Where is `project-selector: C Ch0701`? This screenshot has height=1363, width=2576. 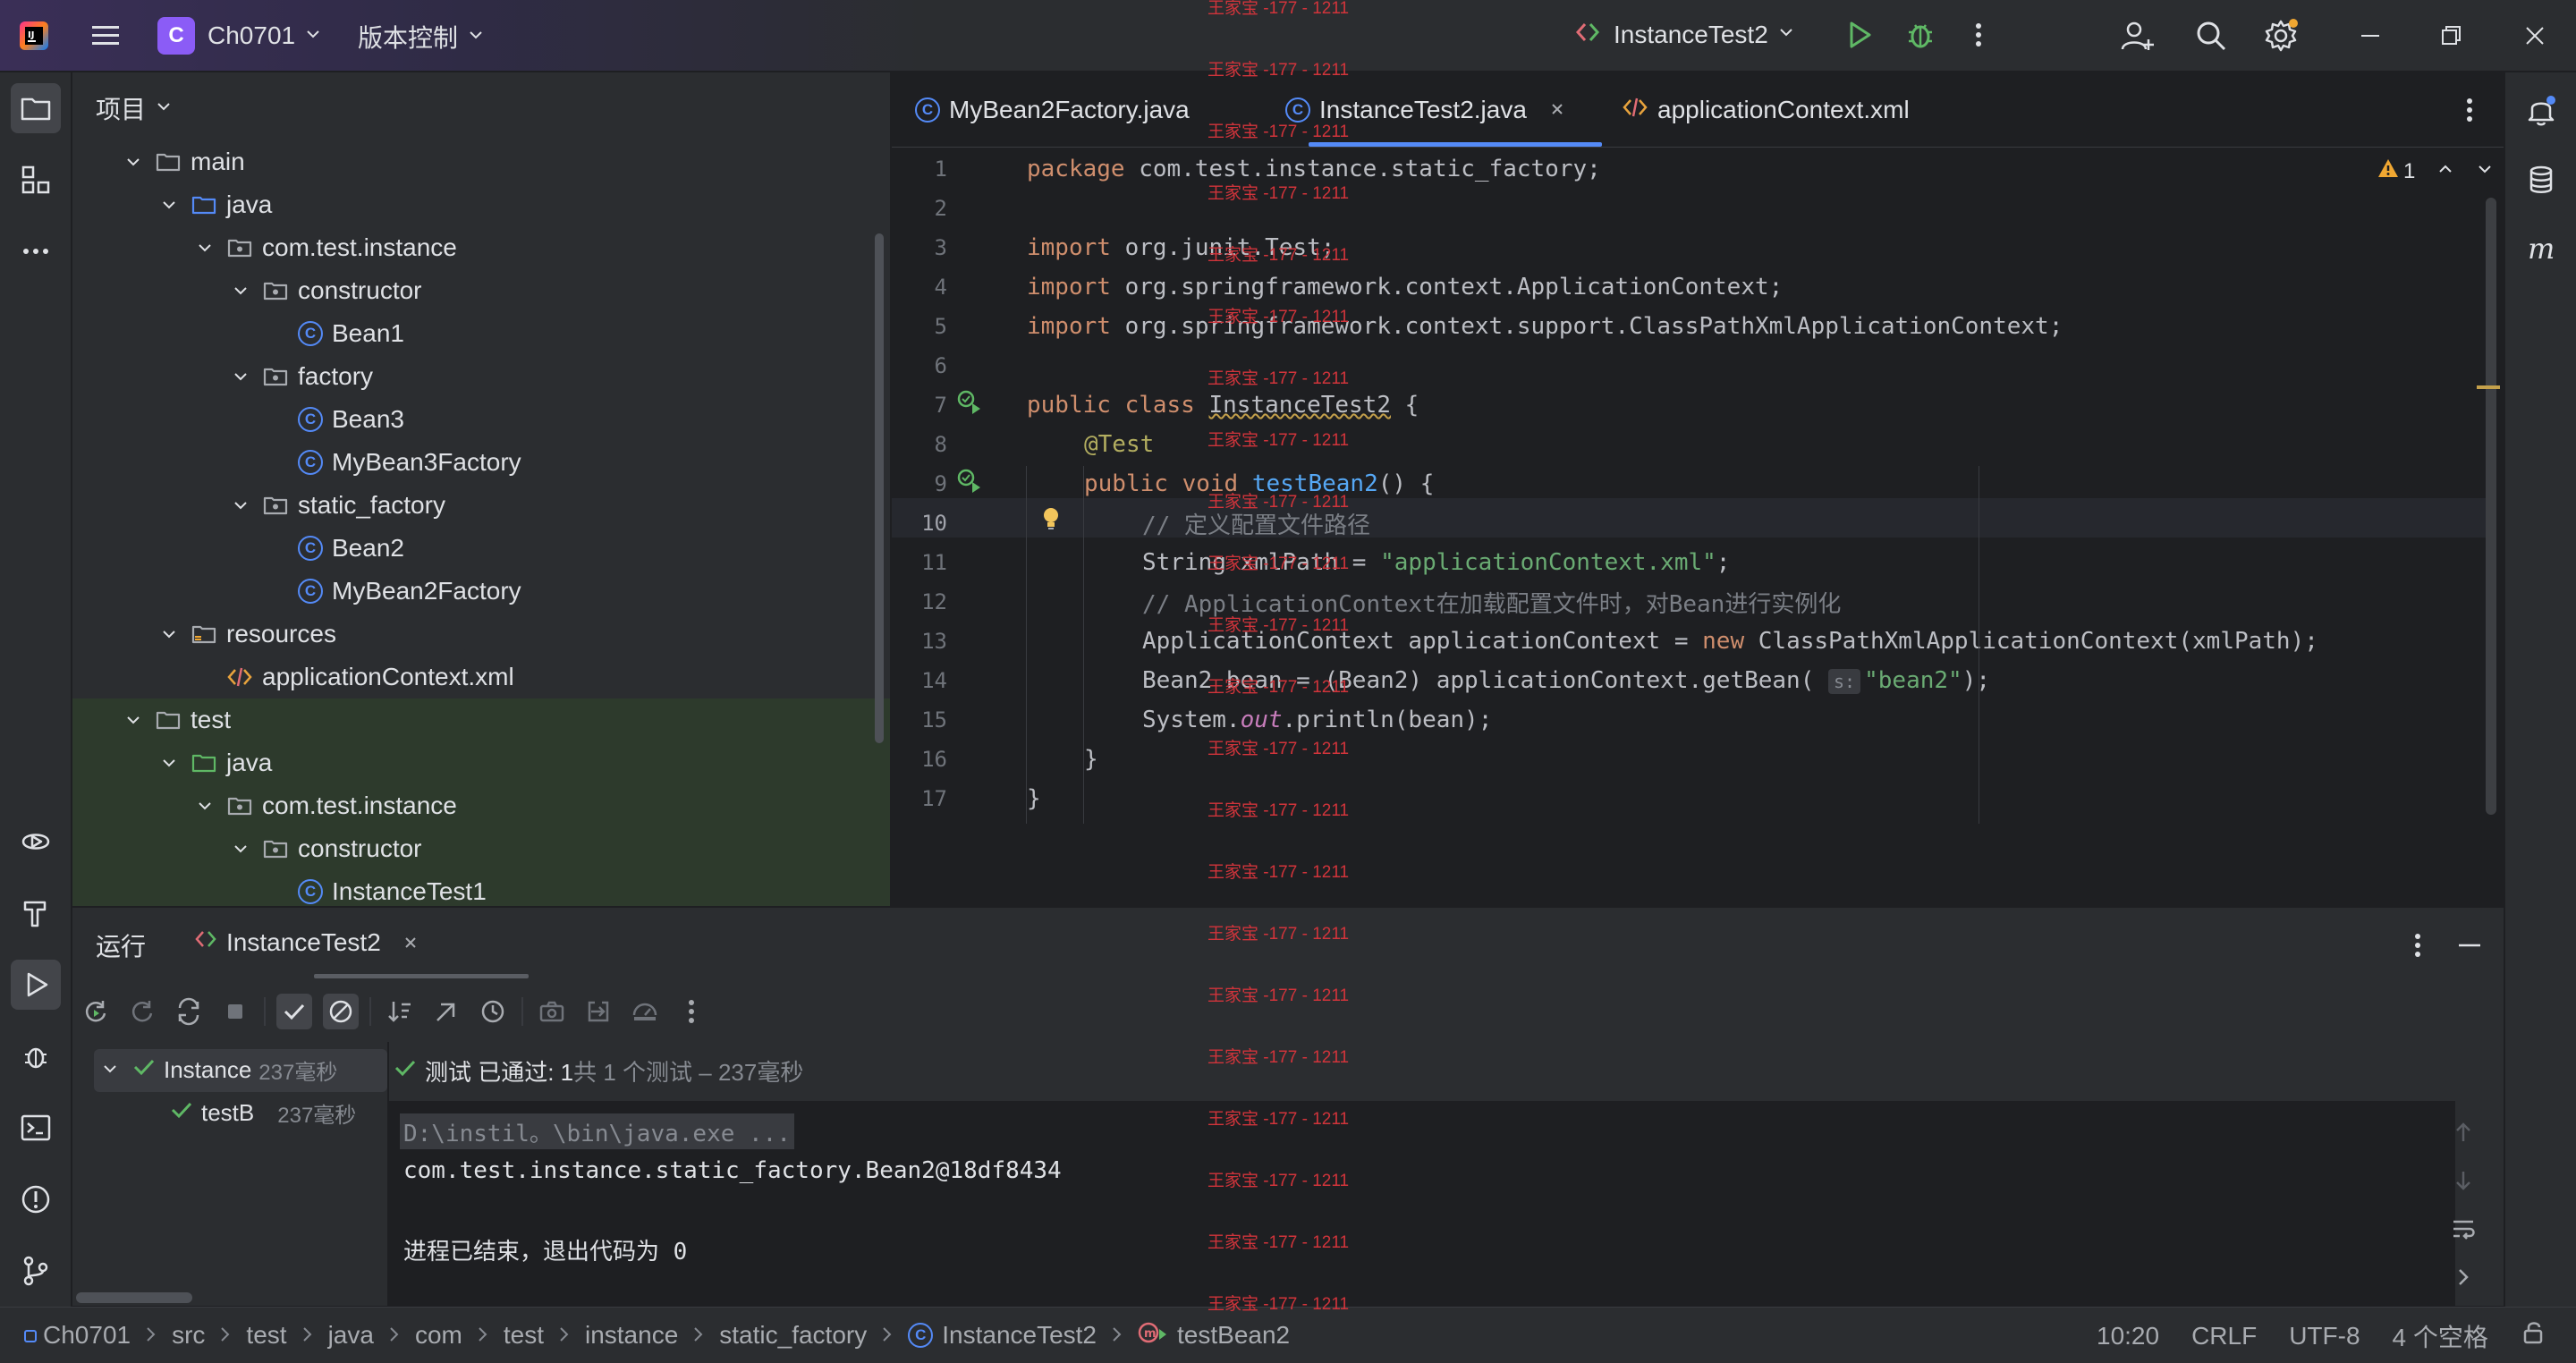
project-selector: C Ch0701 is located at coordinates (239, 36).